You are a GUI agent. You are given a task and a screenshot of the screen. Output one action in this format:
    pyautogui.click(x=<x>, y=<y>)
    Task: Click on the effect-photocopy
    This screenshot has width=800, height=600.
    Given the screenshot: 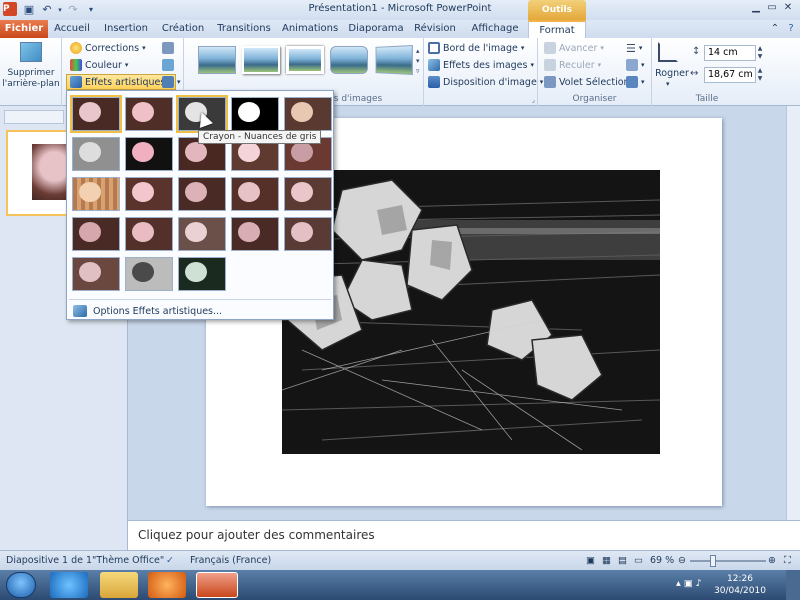 What is the action you would take?
    pyautogui.click(x=149, y=274)
    